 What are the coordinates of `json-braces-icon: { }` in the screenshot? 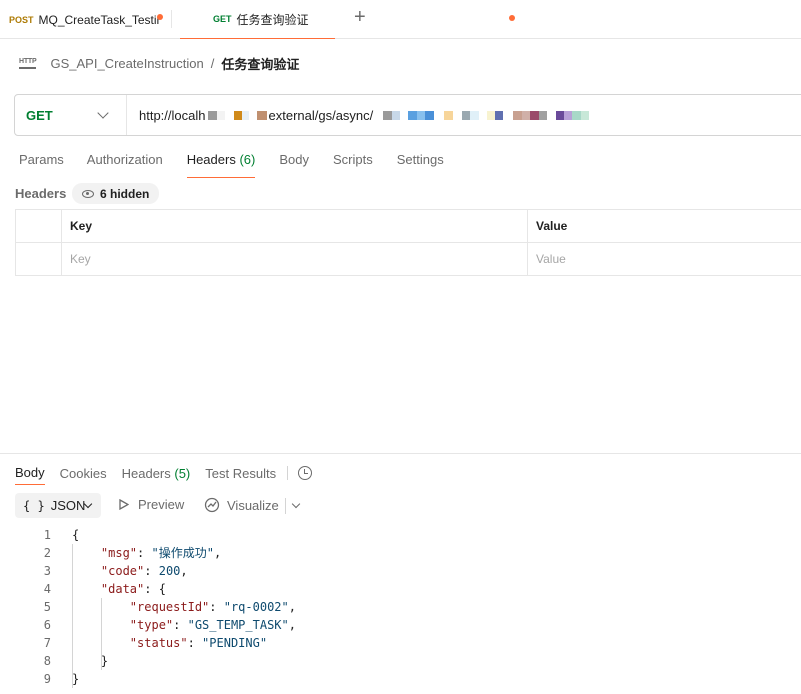 It's located at (34, 505).